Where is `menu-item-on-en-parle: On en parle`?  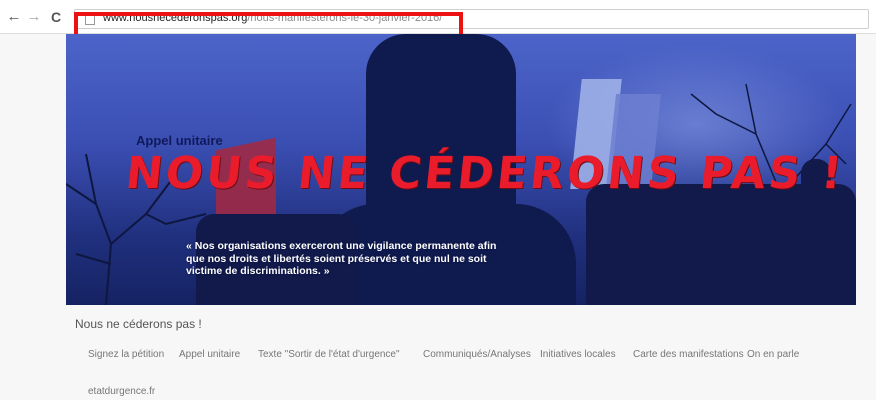 menu-item-on-en-parle: On en parle is located at coordinates (773, 354).